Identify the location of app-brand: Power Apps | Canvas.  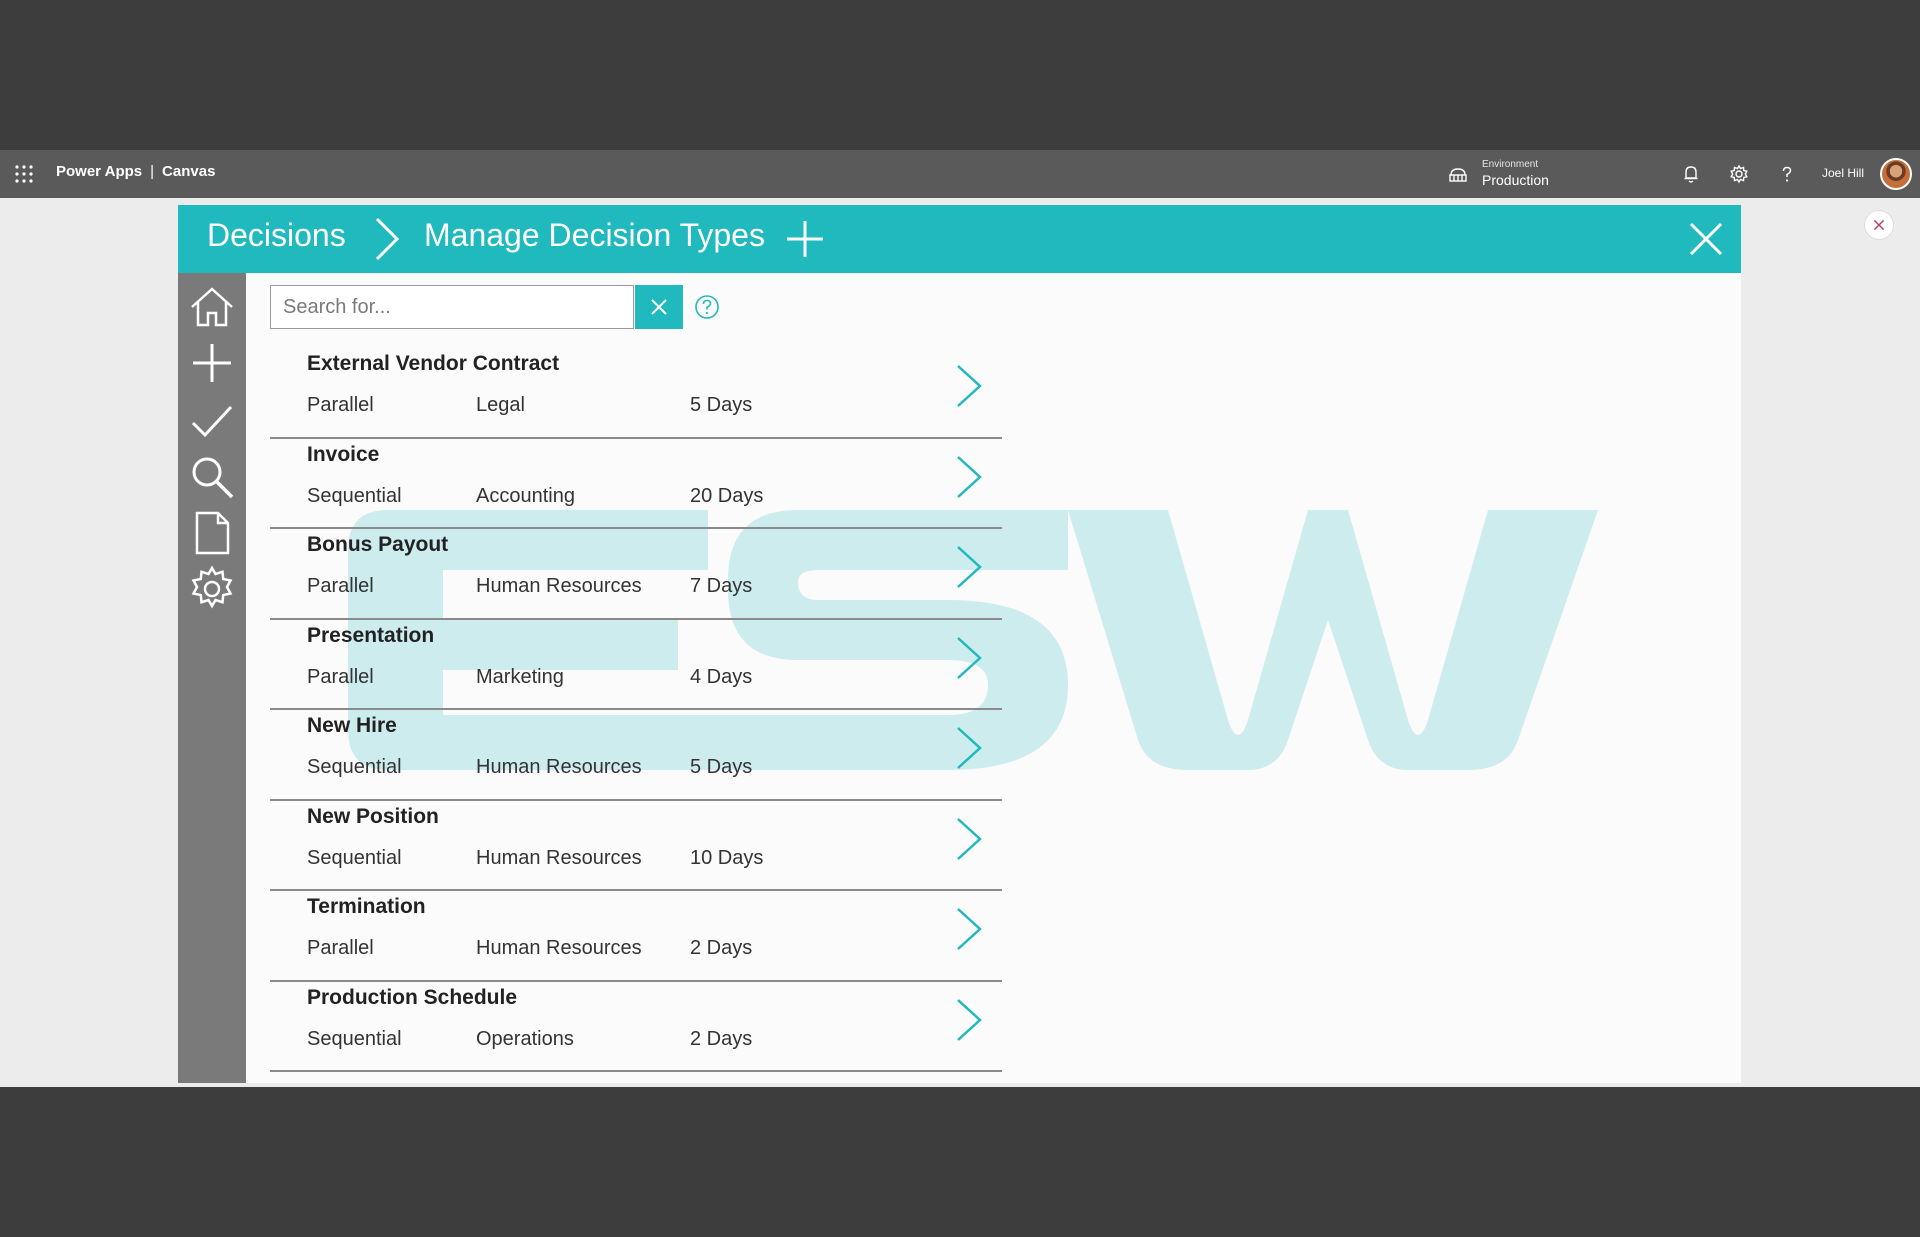
(135, 171).